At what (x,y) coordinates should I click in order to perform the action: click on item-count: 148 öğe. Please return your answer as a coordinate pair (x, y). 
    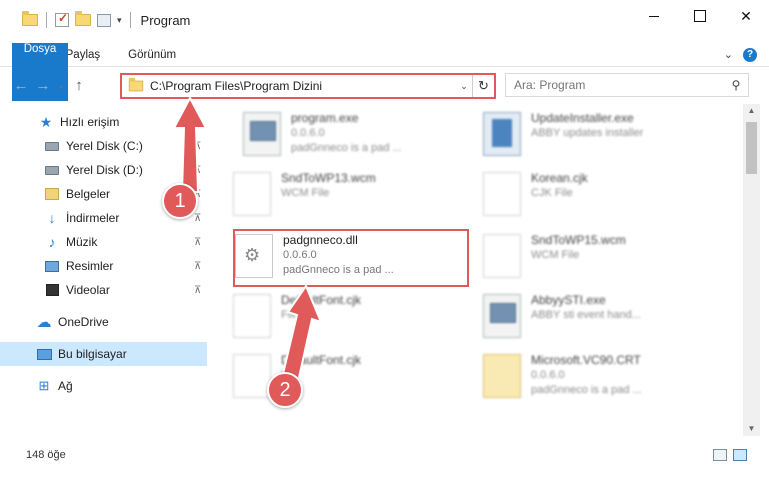
    Looking at the image, I should click on (46, 455).